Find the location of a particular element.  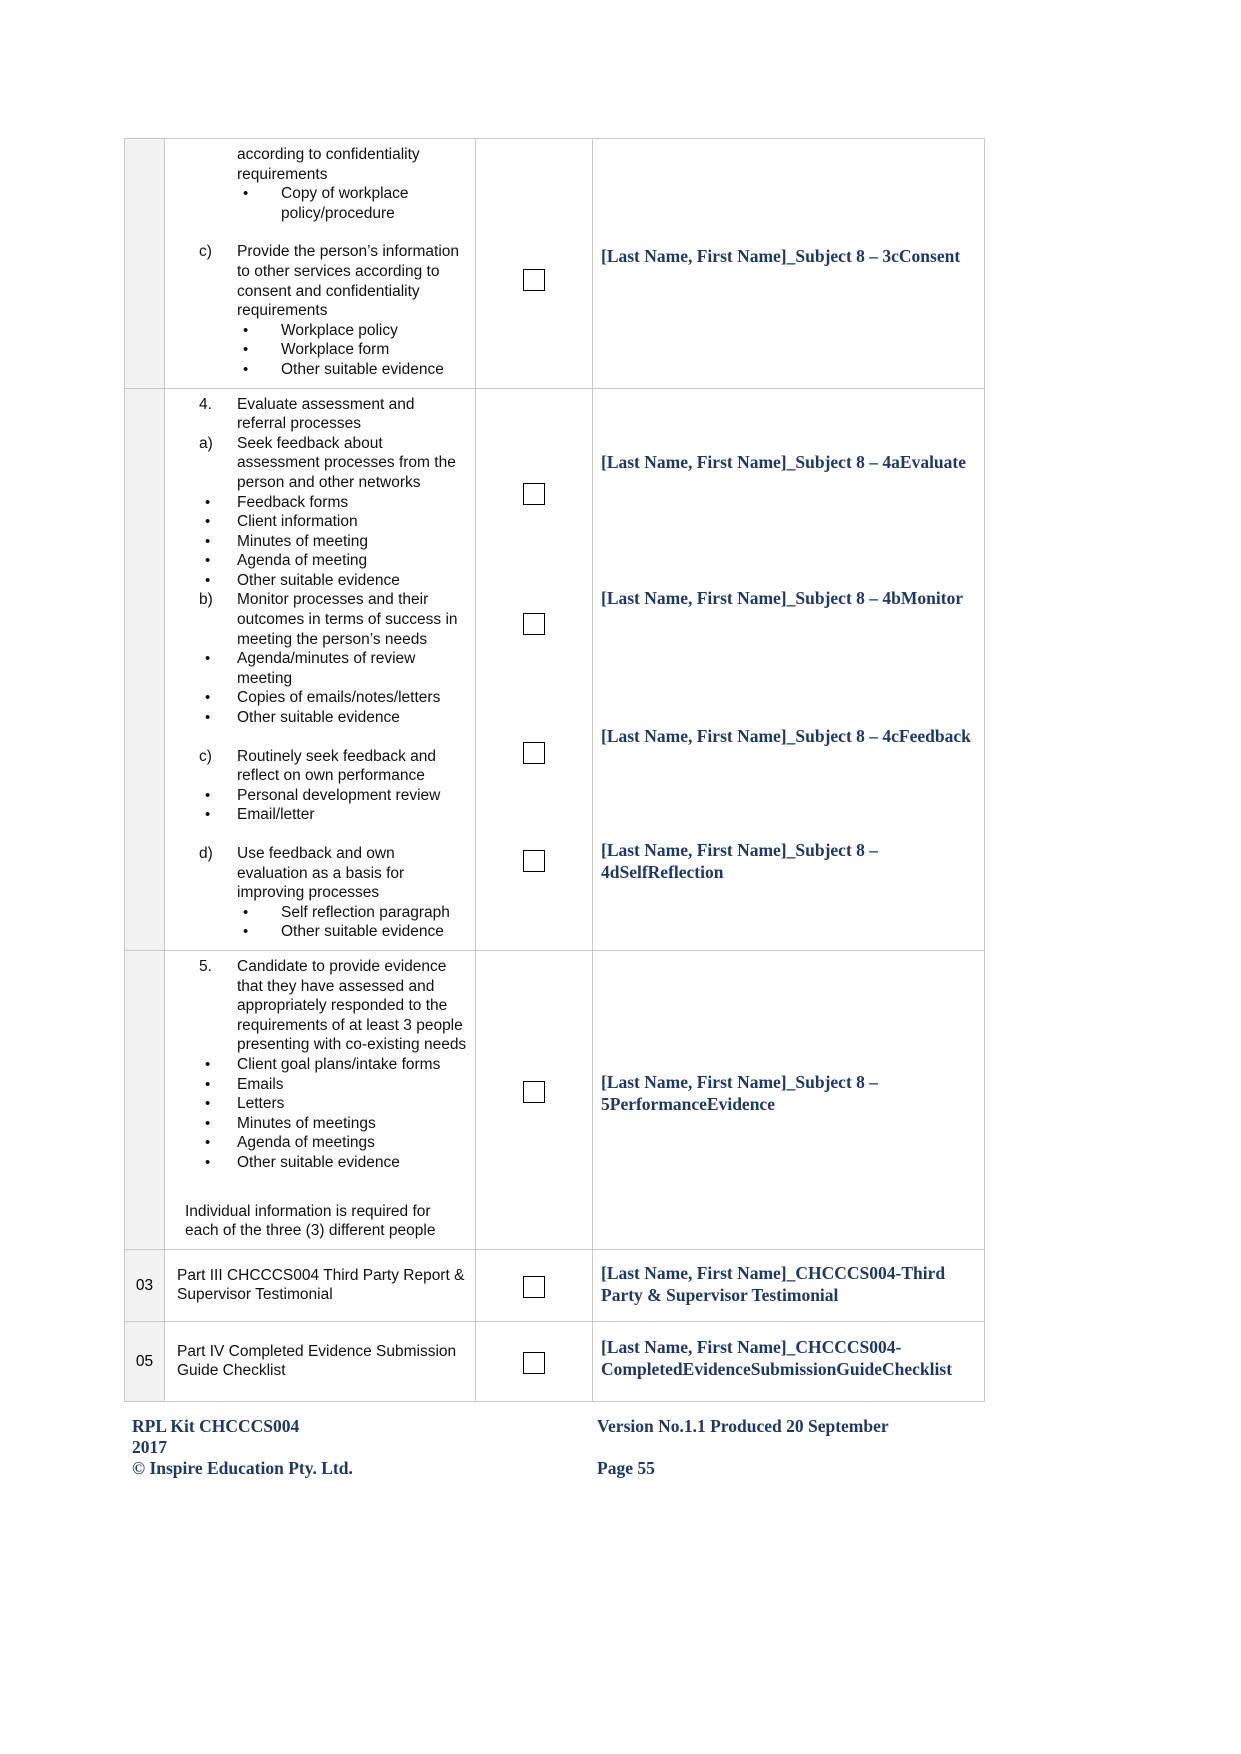

list-item: Email/letter is located at coordinates (336, 815).